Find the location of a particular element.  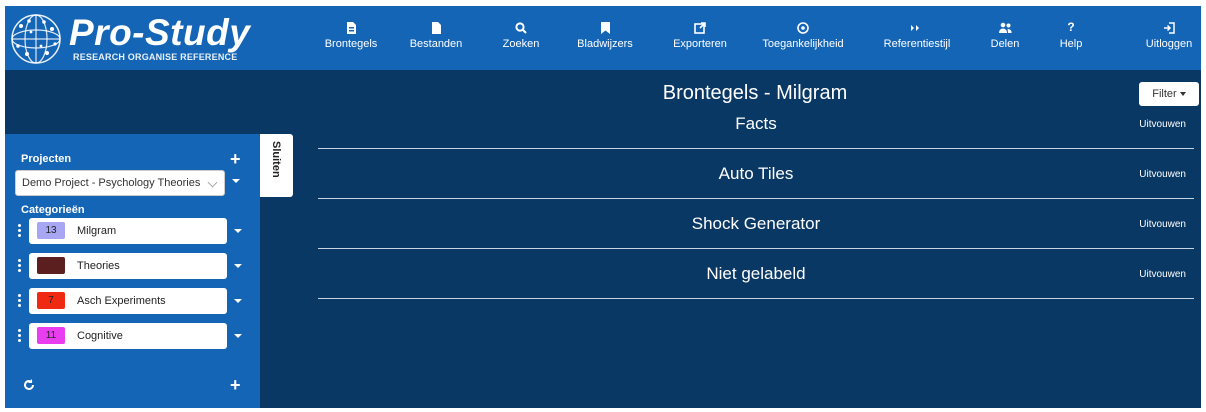

nav-label: Referentiestijl is located at coordinates (917, 44).